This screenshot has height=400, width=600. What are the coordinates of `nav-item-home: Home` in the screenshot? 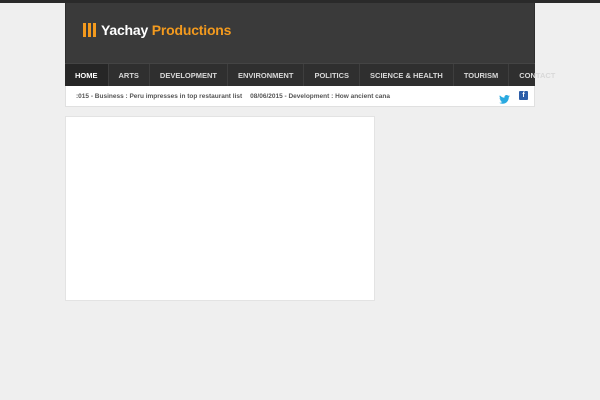 It's located at (87, 75).